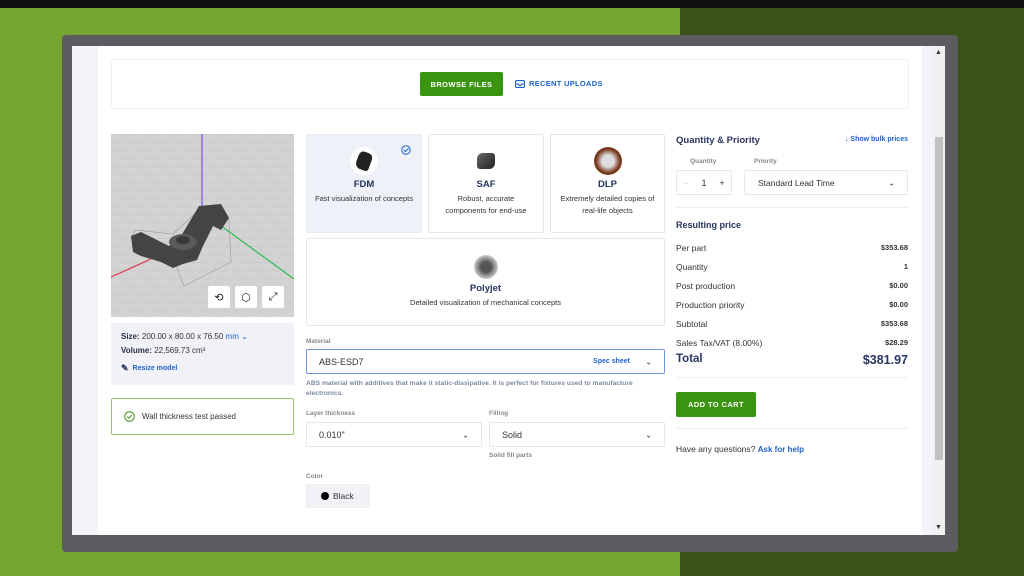 This screenshot has height=576, width=1024. Describe the element at coordinates (202, 225) in the screenshot. I see `3d-model-viewer: ⟲ ⬡ ⤢` at that location.